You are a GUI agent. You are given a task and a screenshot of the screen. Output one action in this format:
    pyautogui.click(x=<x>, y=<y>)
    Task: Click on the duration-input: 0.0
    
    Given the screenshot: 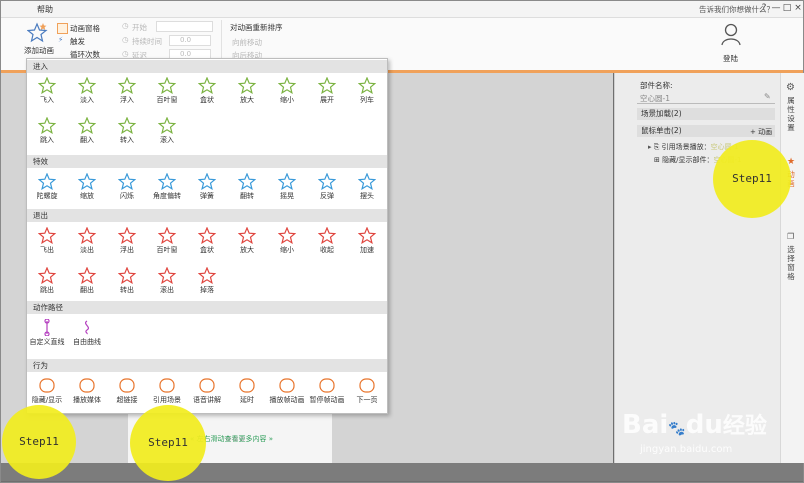 What is the action you would take?
    pyautogui.click(x=190, y=40)
    